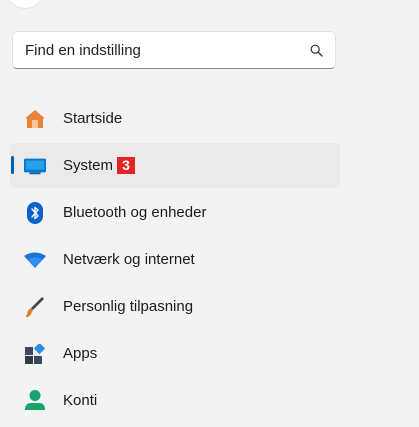 Image resolution: width=419 pixels, height=427 pixels. What do you see at coordinates (175, 400) in the screenshot?
I see `nav-item-accounts: Konti` at bounding box center [175, 400].